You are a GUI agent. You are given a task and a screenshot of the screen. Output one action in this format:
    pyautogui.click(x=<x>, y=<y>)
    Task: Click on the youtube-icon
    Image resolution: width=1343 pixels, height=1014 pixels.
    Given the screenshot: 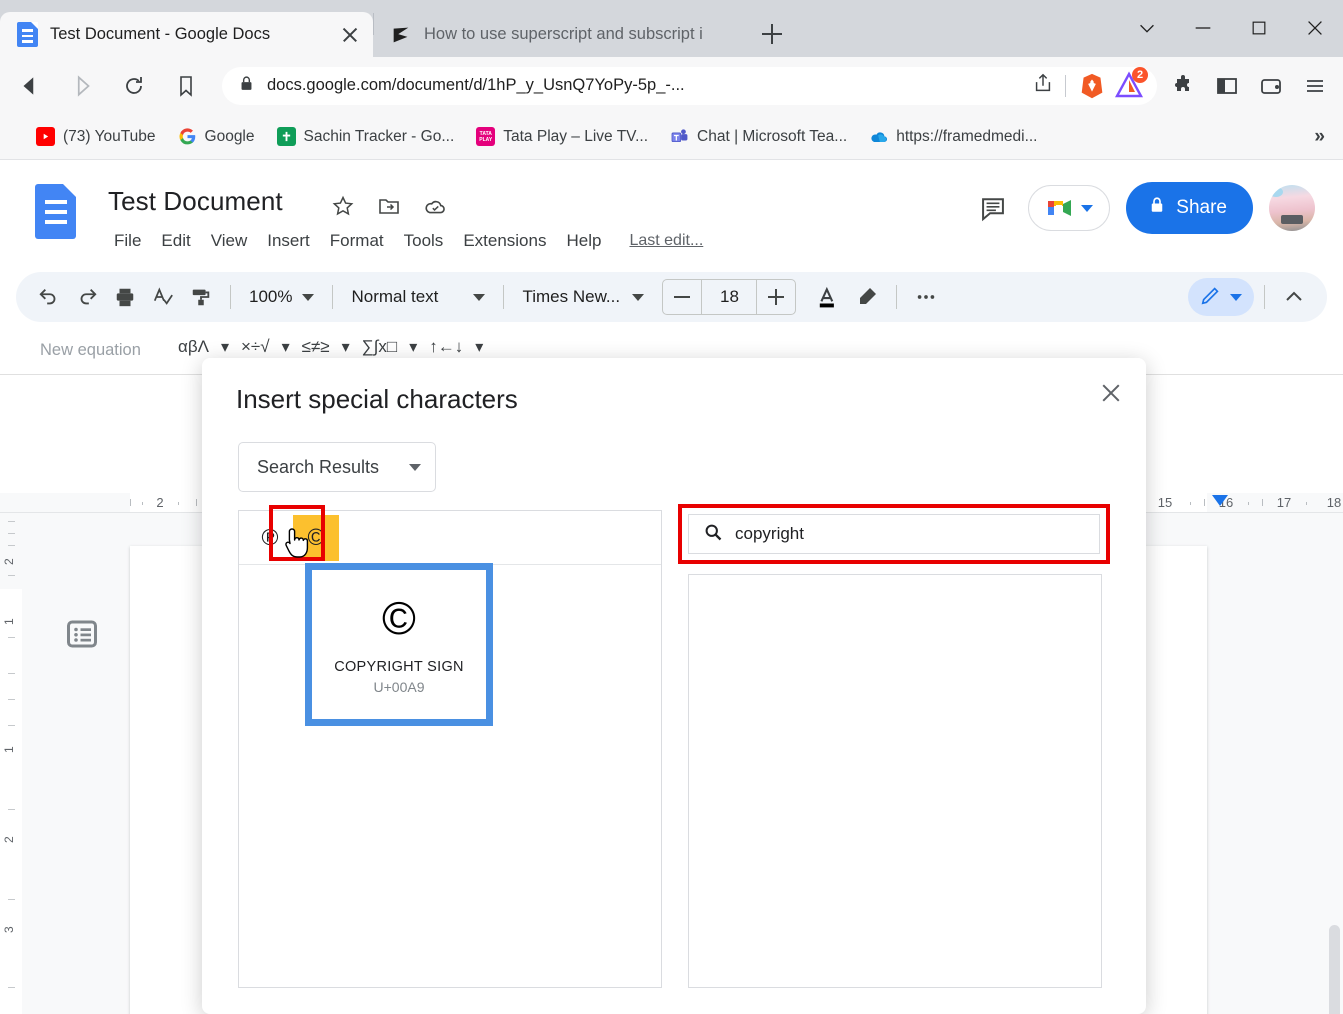 What is the action you would take?
    pyautogui.click(x=45, y=136)
    